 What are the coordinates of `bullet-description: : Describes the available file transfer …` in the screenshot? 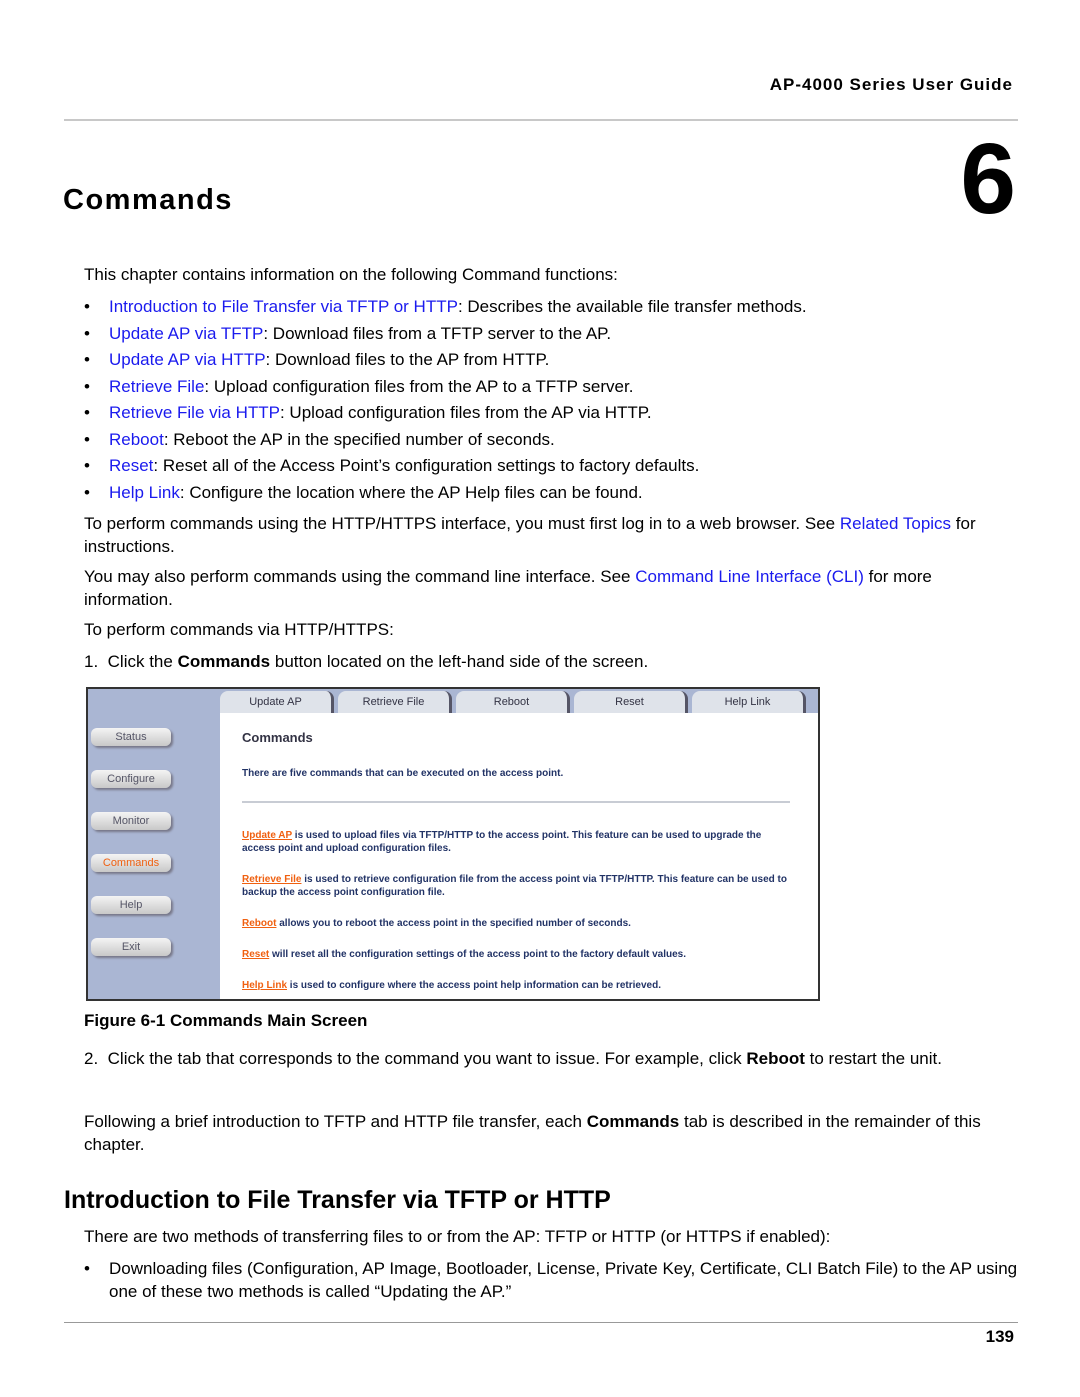 It's located at (632, 306).